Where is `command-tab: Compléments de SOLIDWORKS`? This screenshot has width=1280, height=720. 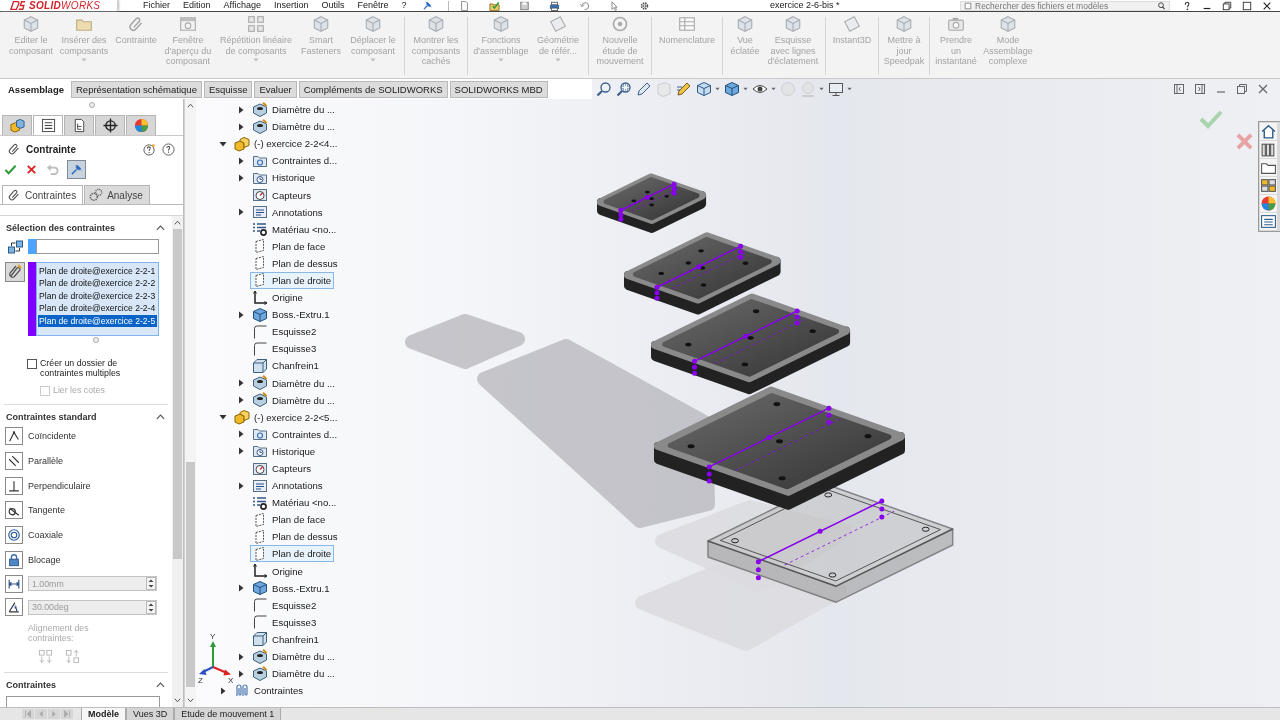
command-tab: Compléments de SOLIDWORKS is located at coordinates (373, 89).